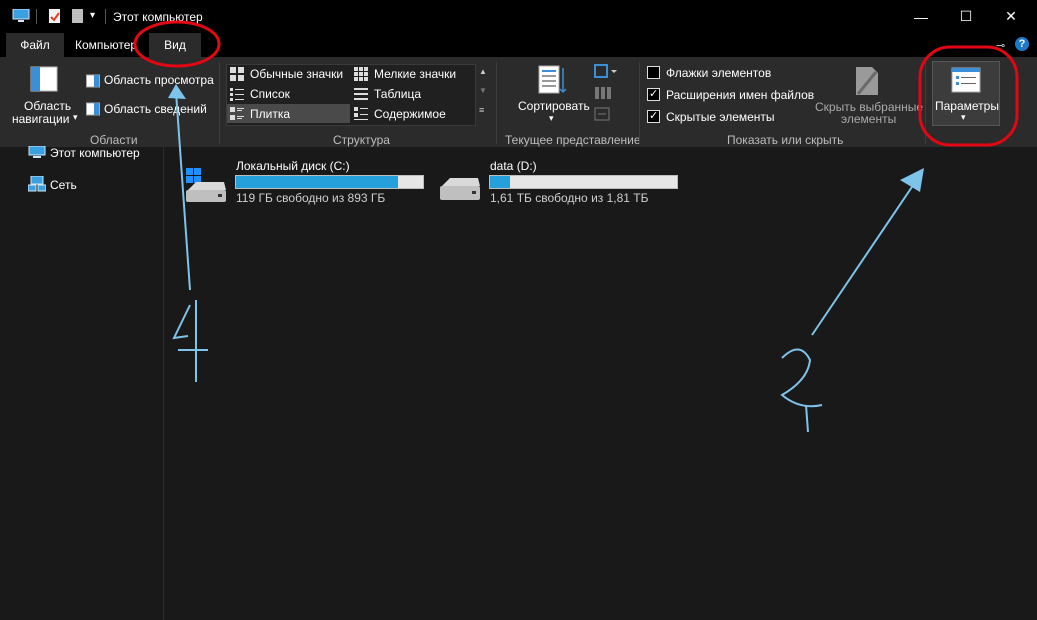 The width and height of the screenshot is (1037, 620). What do you see at coordinates (177, 44) in the screenshot?
I see `highlight-circle-view-tab` at bounding box center [177, 44].